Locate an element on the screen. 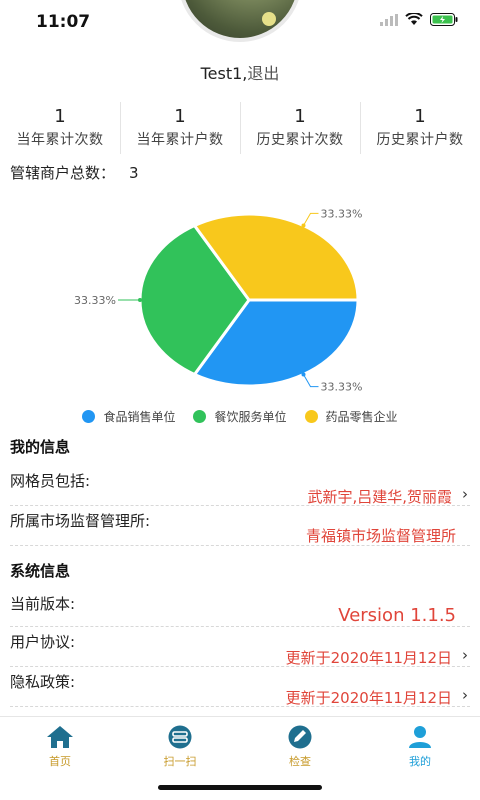 The image size is (480, 800). tab-label: 检查 is located at coordinates (300, 761).